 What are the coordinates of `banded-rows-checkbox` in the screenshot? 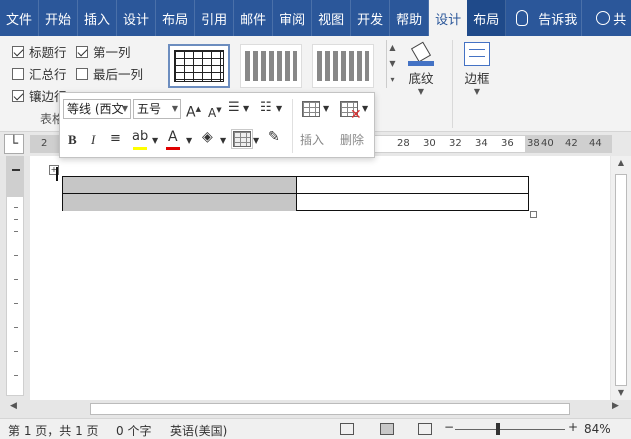 It's located at (18, 95).